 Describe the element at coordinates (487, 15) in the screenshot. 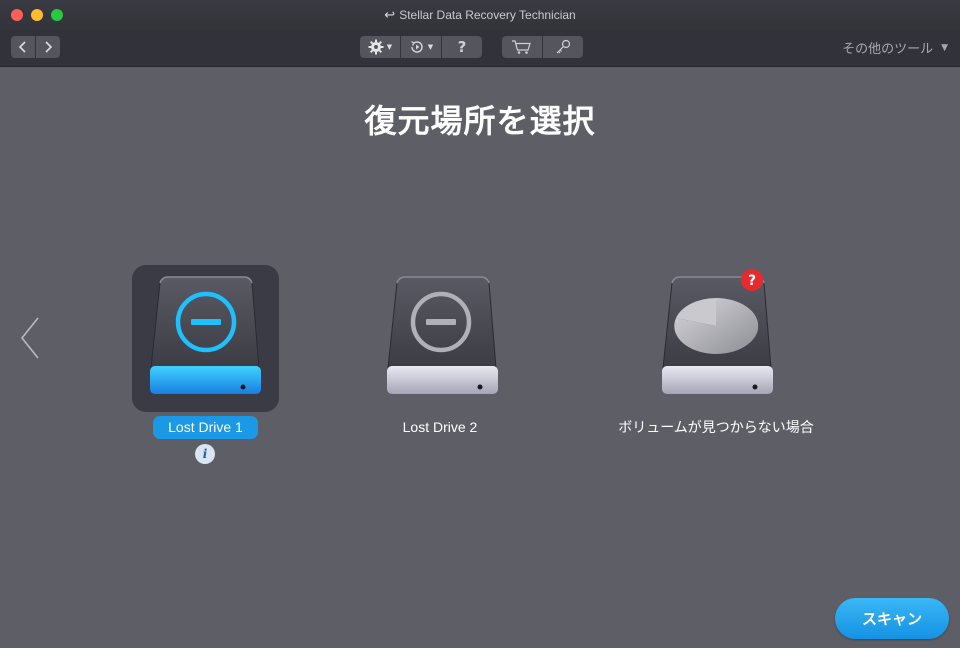

I see `window-title: Stellar Data Recovery Technician` at that location.